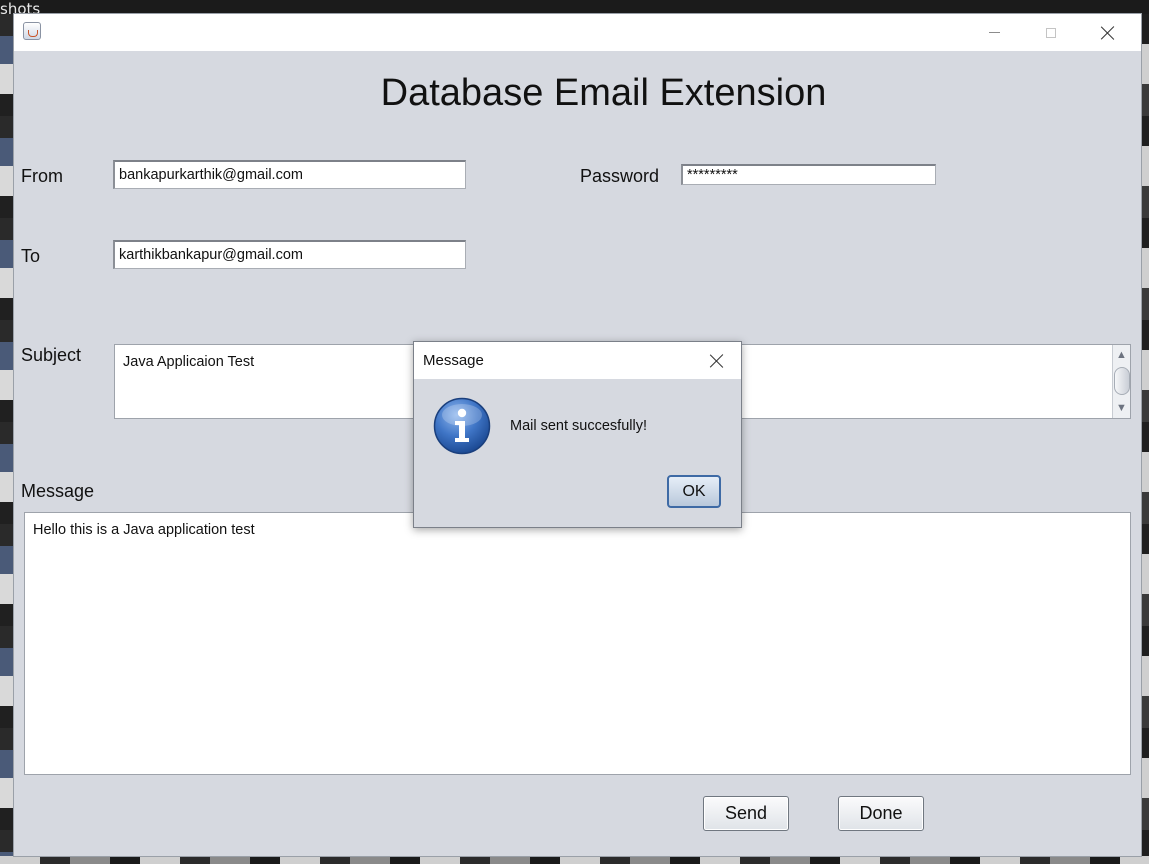 The height and width of the screenshot is (864, 1149). I want to click on dialog-title: Message, so click(453, 360).